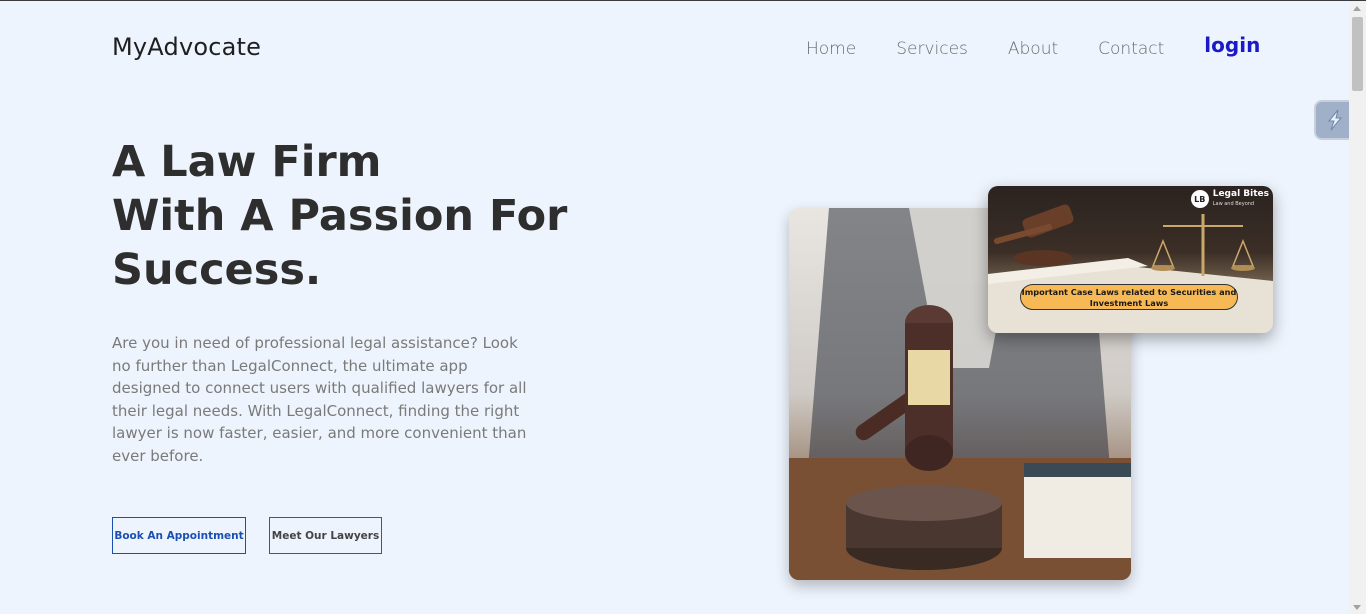 Image resolution: width=1366 pixels, height=614 pixels. I want to click on scroll-thumb, so click(1357, 54).